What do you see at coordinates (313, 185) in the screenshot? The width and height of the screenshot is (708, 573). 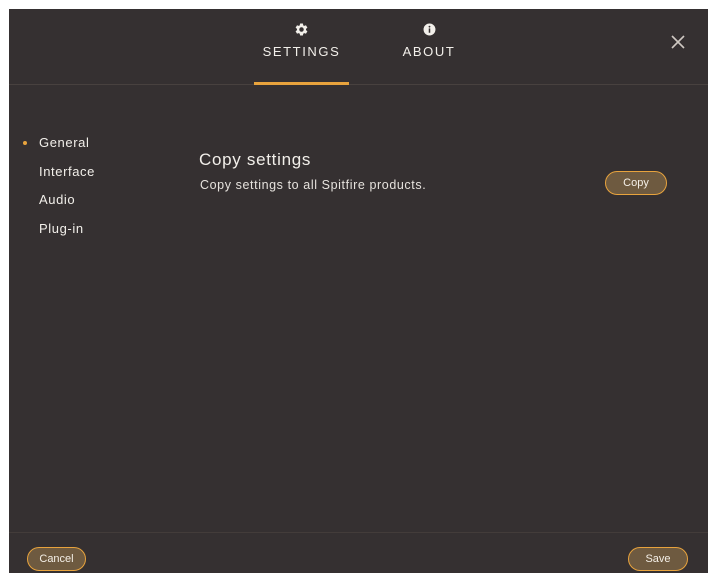 I see `section-description: Copy settings to all Spitfire products.` at bounding box center [313, 185].